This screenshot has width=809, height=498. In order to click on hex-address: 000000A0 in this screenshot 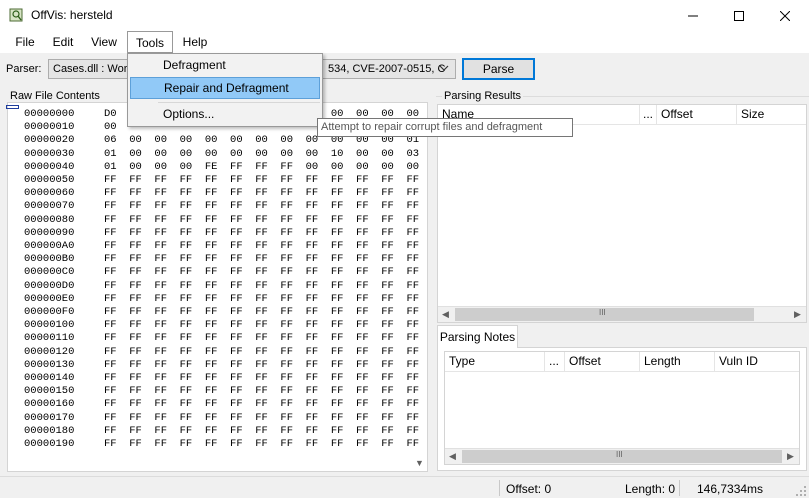, I will do `click(49, 246)`.